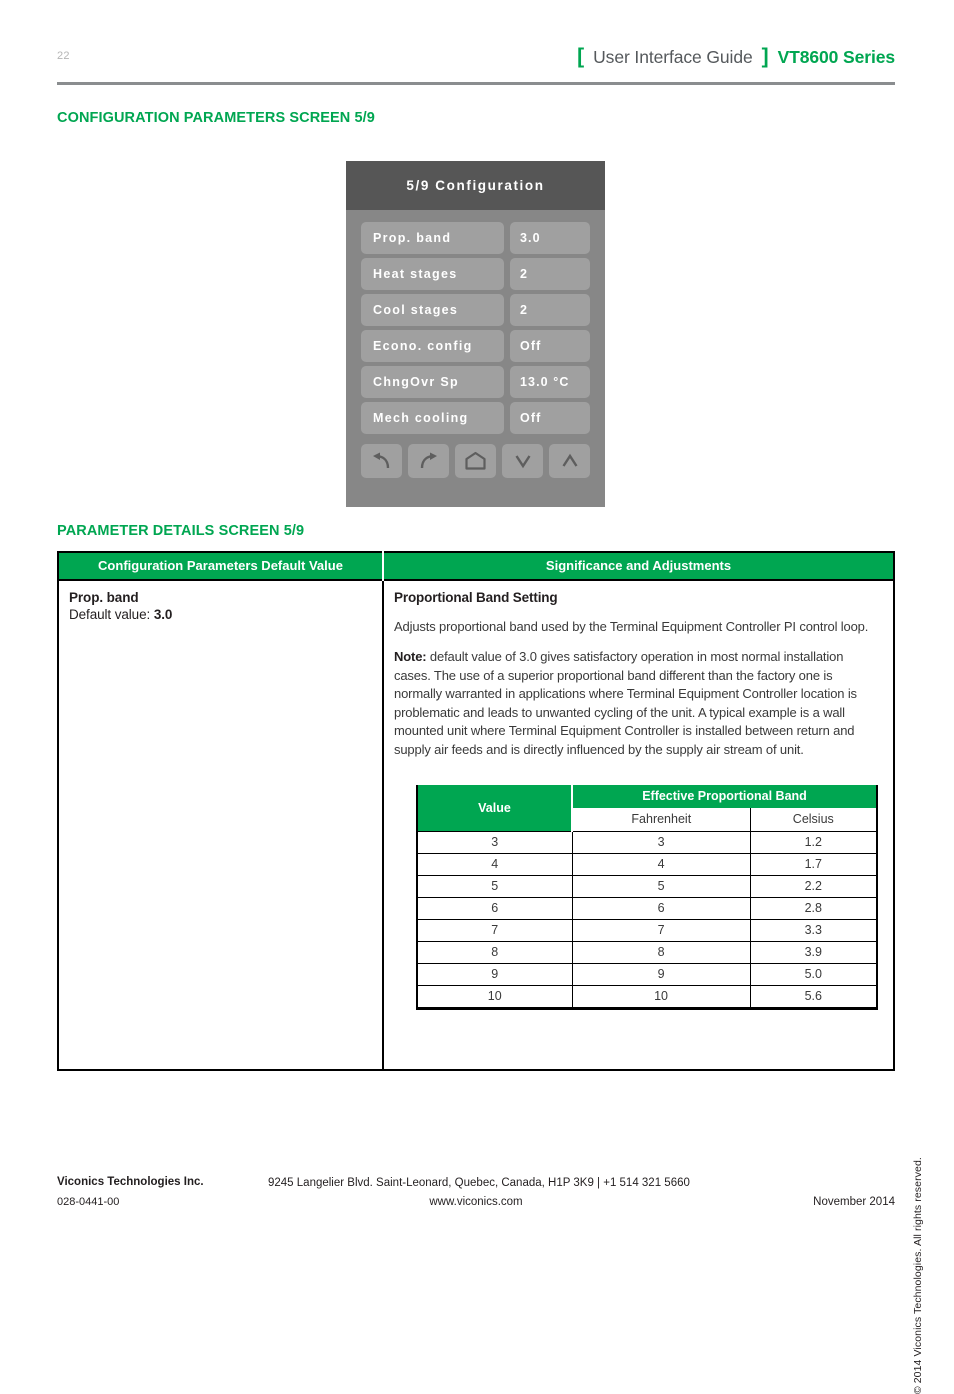 This screenshot has height=1394, width=954. What do you see at coordinates (813, 820) in the screenshot?
I see `band-subheader-celsius: Celsius` at bounding box center [813, 820].